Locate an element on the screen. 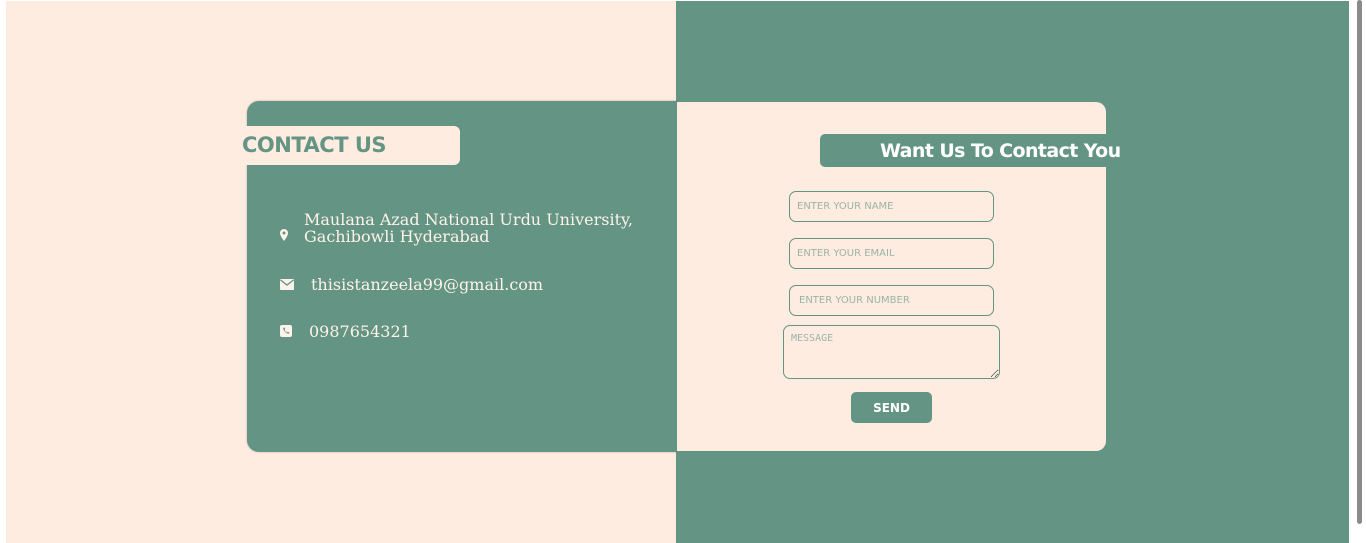 Image resolution: width=1366 pixels, height=543 pixels. envelope-icon is located at coordinates (287, 284).